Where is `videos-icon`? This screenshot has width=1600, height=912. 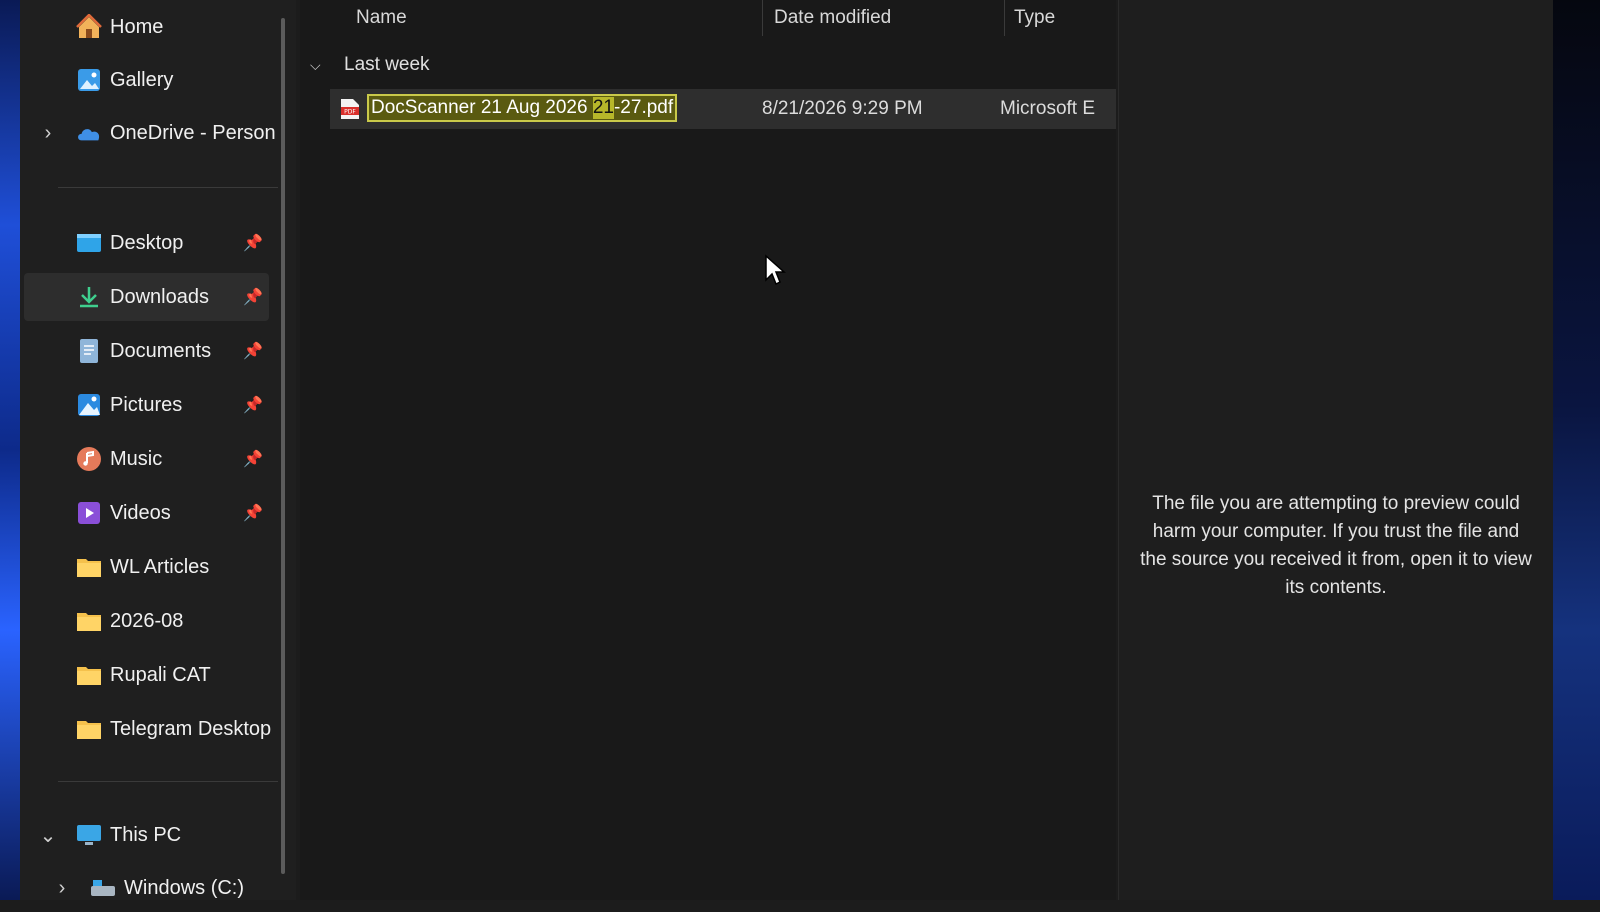
videos-icon is located at coordinates (89, 513).